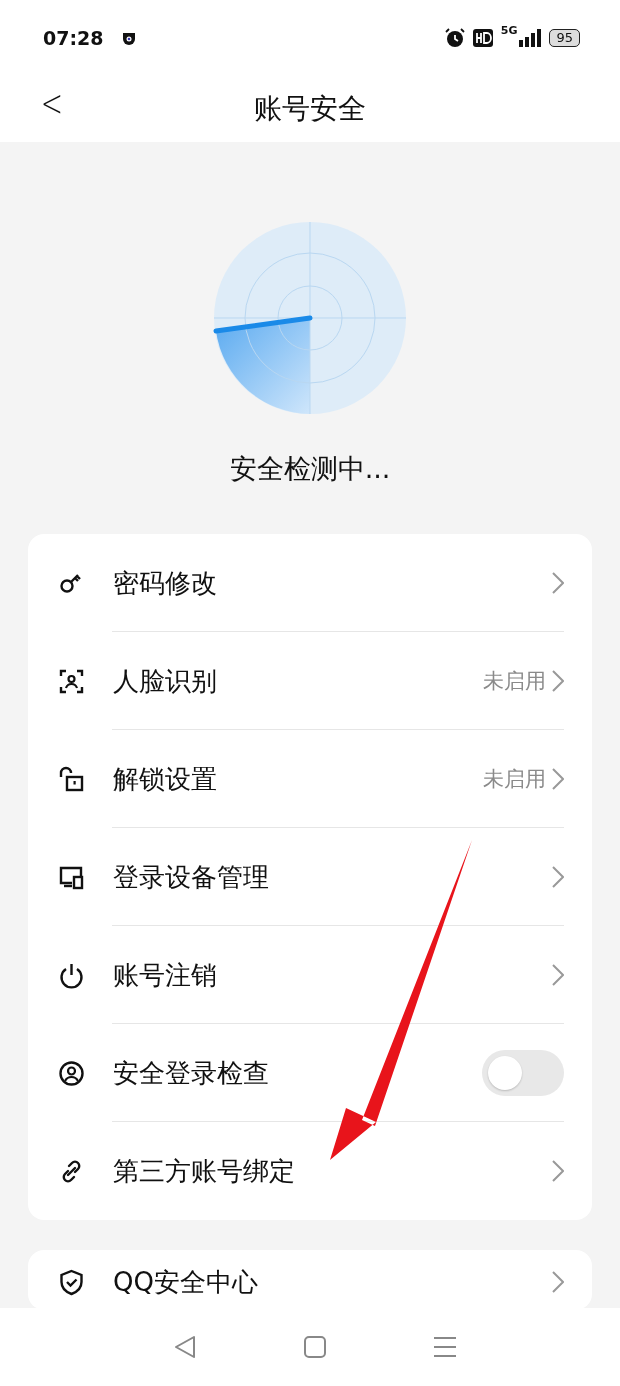 The height and width of the screenshot is (1386, 620). What do you see at coordinates (310, 1171) in the screenshot?
I see `settings-row: 第三方账号绑定` at bounding box center [310, 1171].